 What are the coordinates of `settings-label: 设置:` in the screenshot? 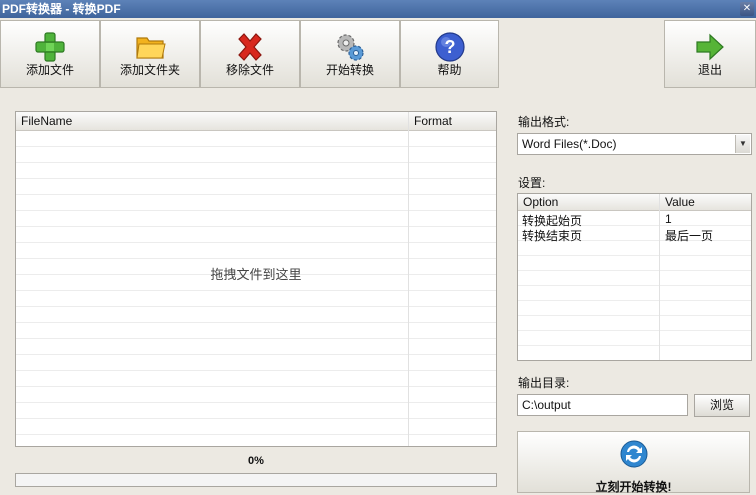 It's located at (532, 183).